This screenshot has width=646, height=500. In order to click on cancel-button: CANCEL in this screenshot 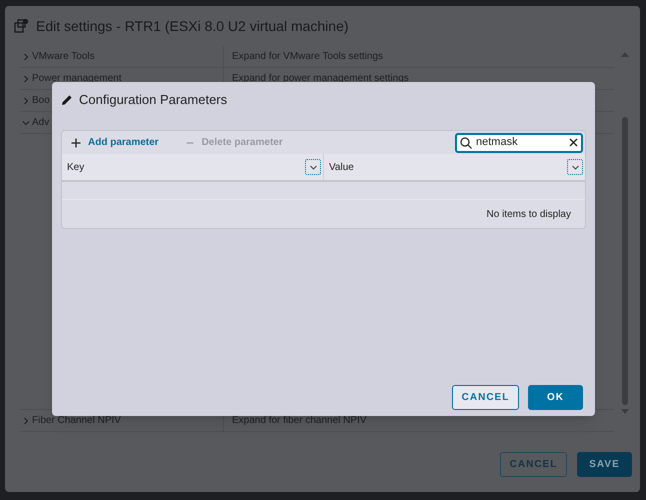, I will do `click(485, 397)`.